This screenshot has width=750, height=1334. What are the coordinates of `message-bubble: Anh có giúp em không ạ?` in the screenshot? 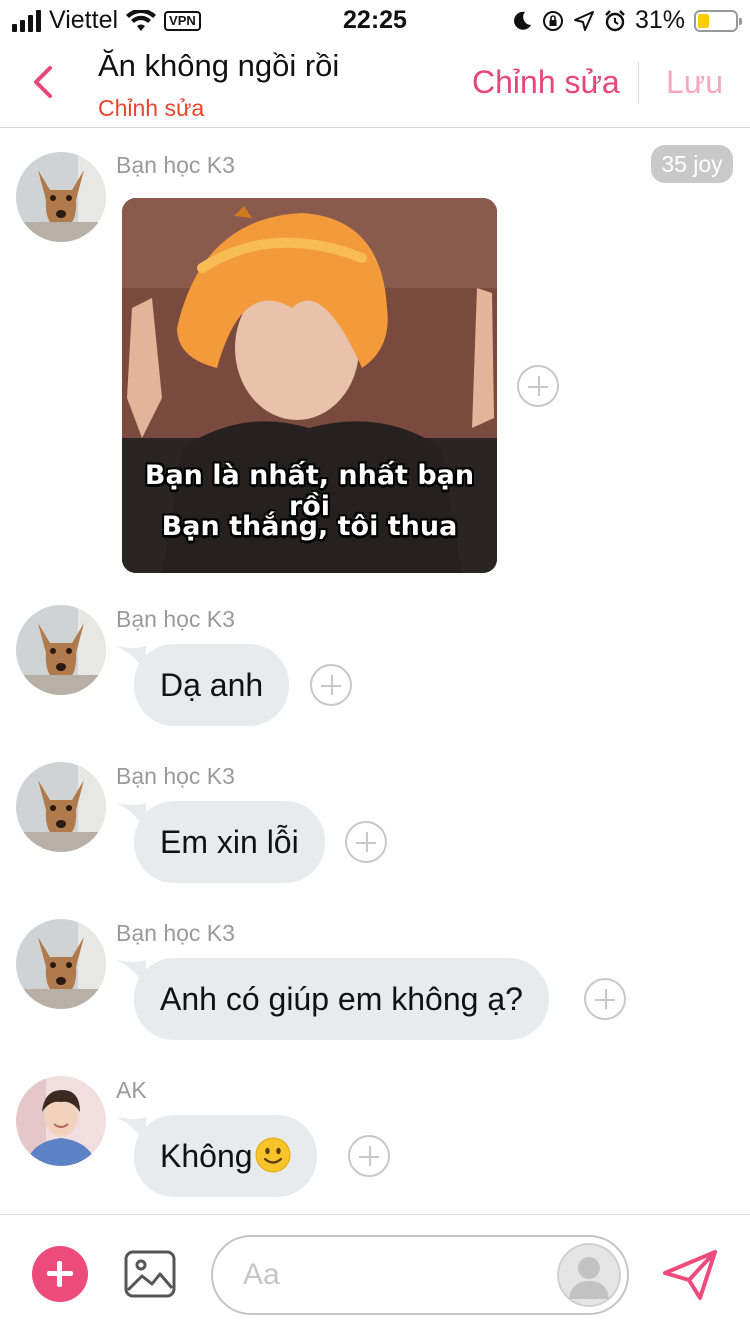 It's located at (341, 999).